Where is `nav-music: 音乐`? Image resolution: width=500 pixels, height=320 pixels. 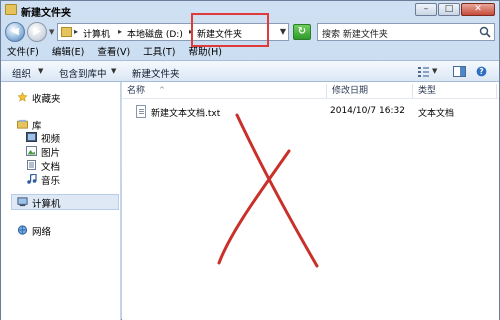
nav-music: 音乐 is located at coordinates (50, 180).